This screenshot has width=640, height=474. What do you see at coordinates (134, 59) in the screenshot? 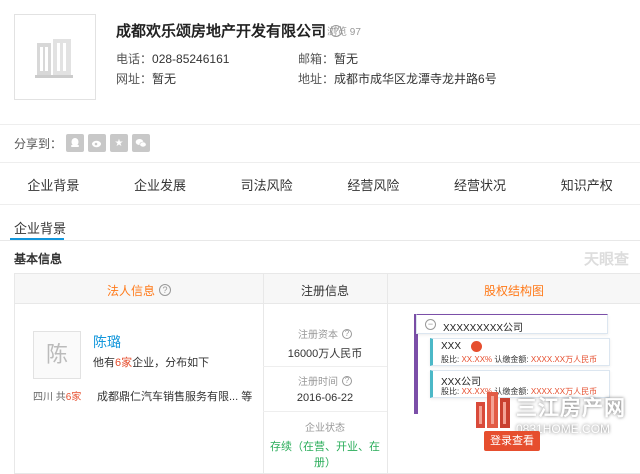
I see `phone-label: 电话：` at bounding box center [134, 59].